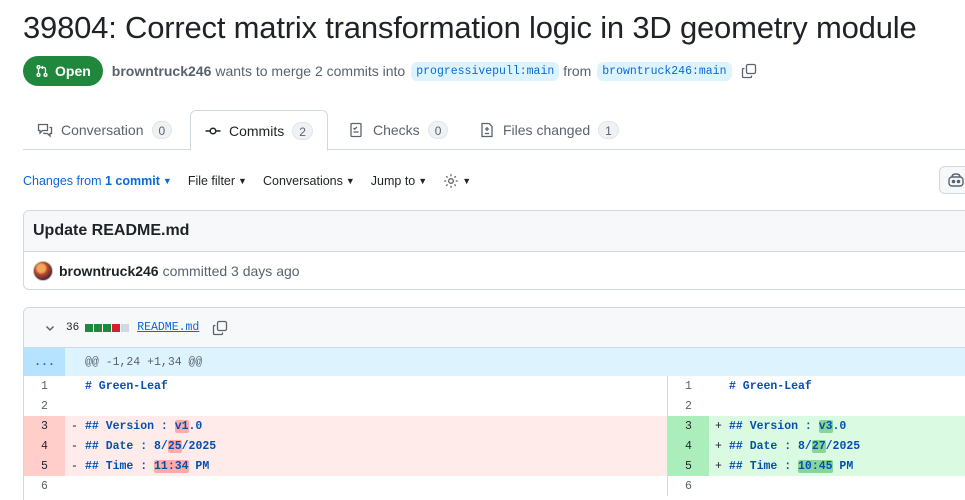 This screenshot has width=965, height=500. Describe the element at coordinates (62, 181) in the screenshot. I see `changes-prefix: Changes from` at that location.